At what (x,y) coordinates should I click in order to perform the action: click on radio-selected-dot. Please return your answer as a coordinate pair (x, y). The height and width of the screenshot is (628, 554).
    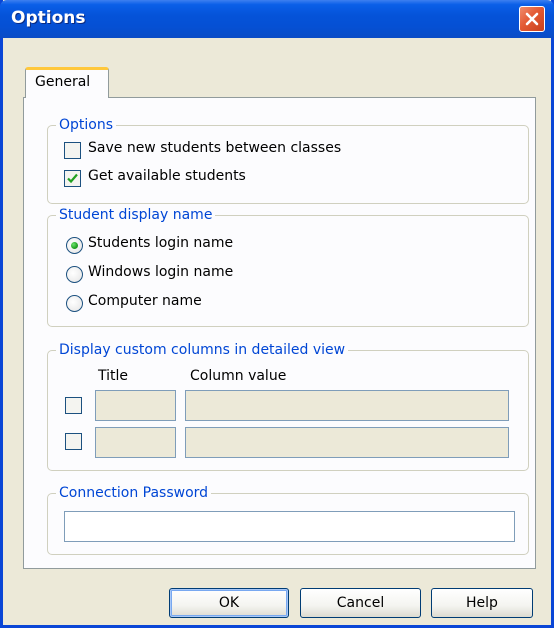
    Looking at the image, I should click on (74, 245).